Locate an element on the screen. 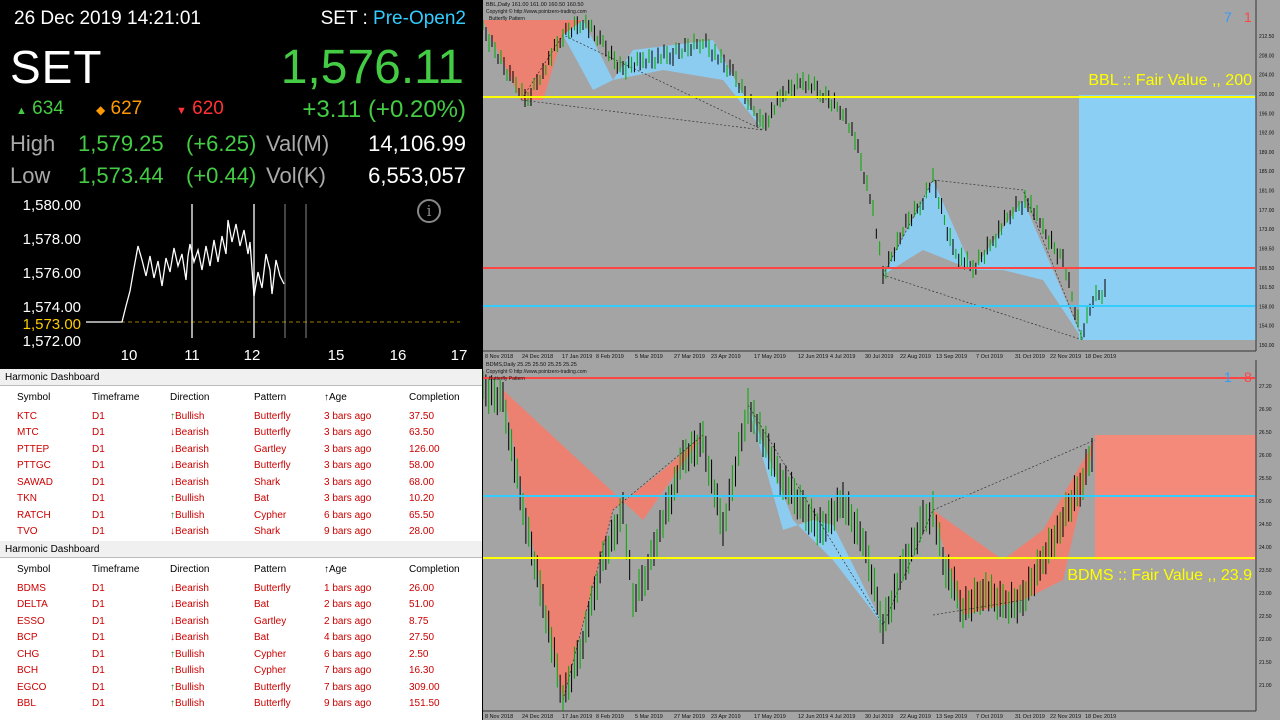  symbol-cell: SAWAD is located at coordinates (35, 482).